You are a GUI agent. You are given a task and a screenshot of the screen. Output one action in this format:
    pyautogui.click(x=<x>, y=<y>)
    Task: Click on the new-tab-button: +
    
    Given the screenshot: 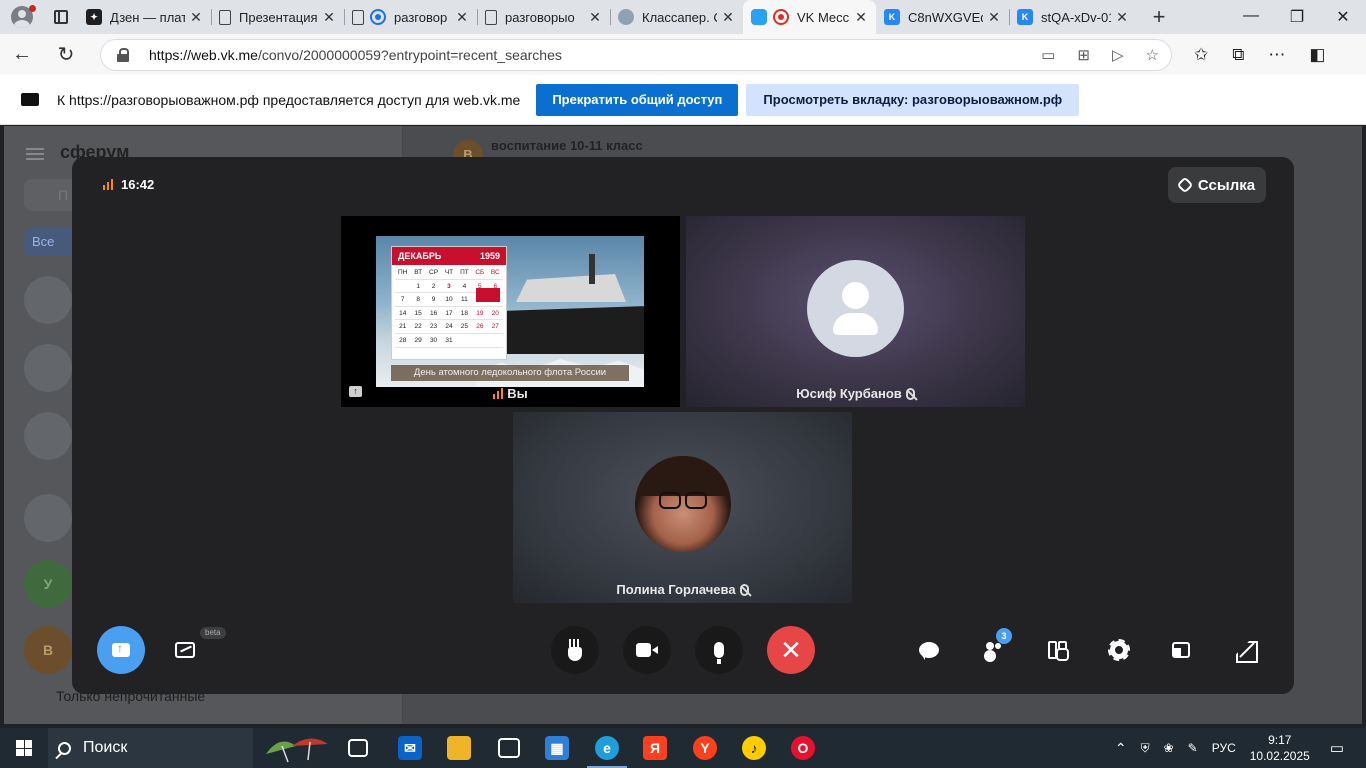 What is the action you would take?
    pyautogui.click(x=1159, y=17)
    